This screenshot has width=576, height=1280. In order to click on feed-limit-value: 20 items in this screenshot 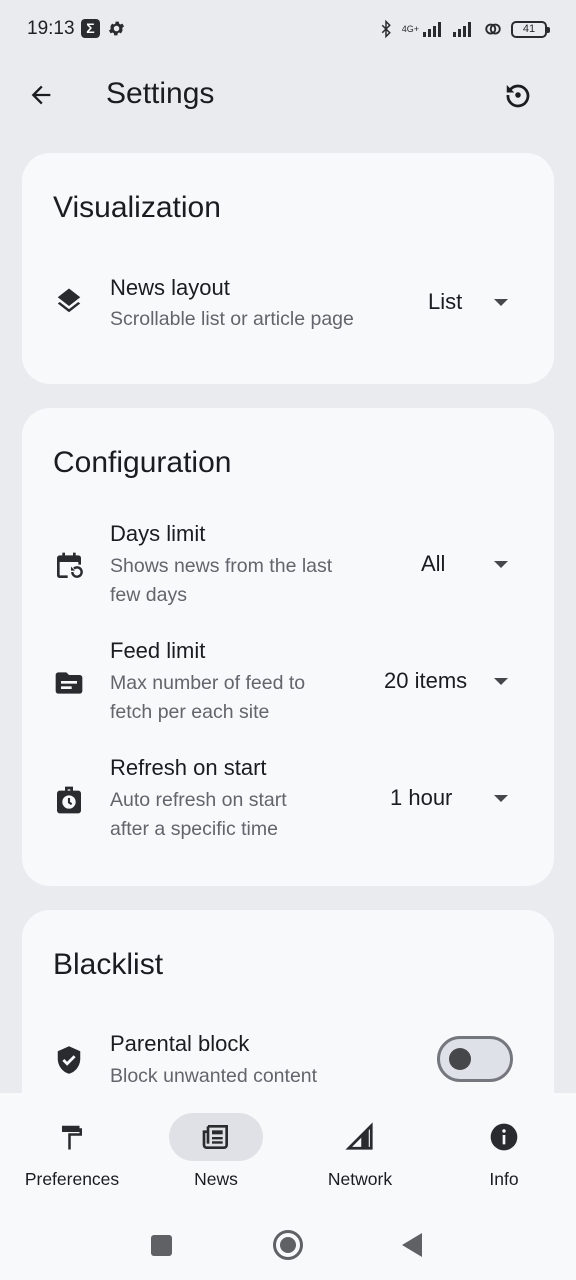, I will do `click(425, 681)`.